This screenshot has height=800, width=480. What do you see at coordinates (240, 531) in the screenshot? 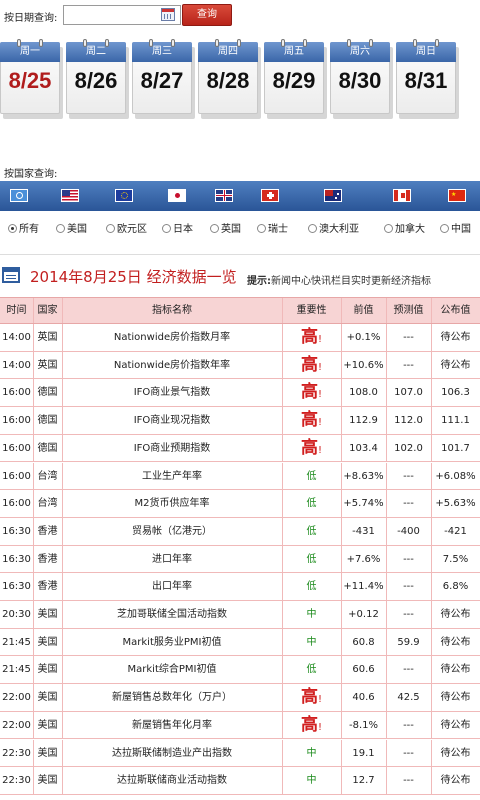
I see `table-row: 16:30 香港 贸易帐（亿港元） 低 -431 -400 -421` at bounding box center [240, 531].